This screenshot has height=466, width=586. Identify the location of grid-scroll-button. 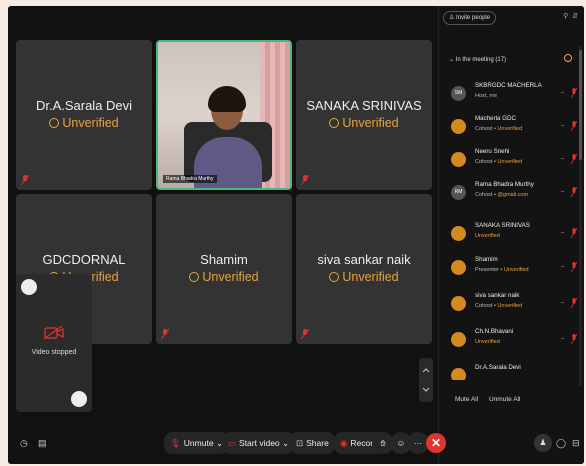
(426, 380).